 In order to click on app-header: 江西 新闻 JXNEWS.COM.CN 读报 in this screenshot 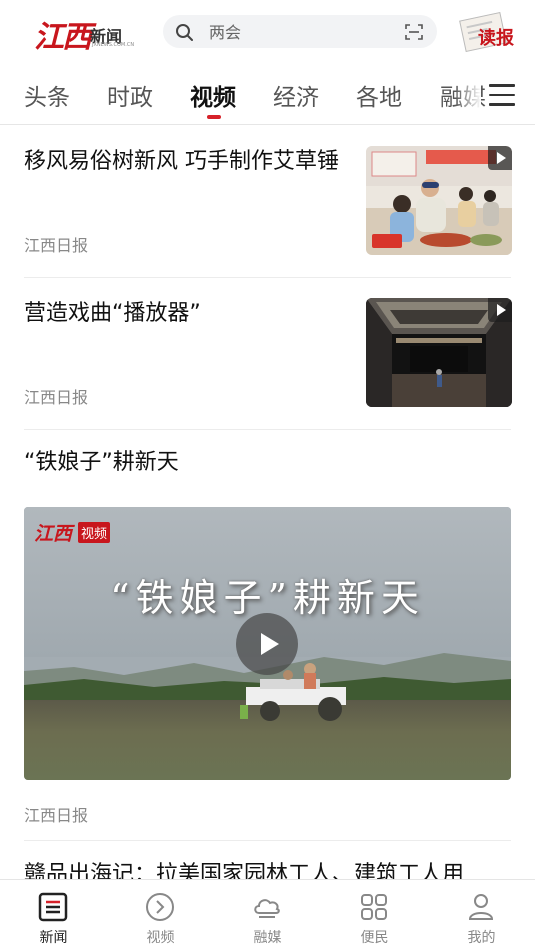, I will do `click(267, 33)`.